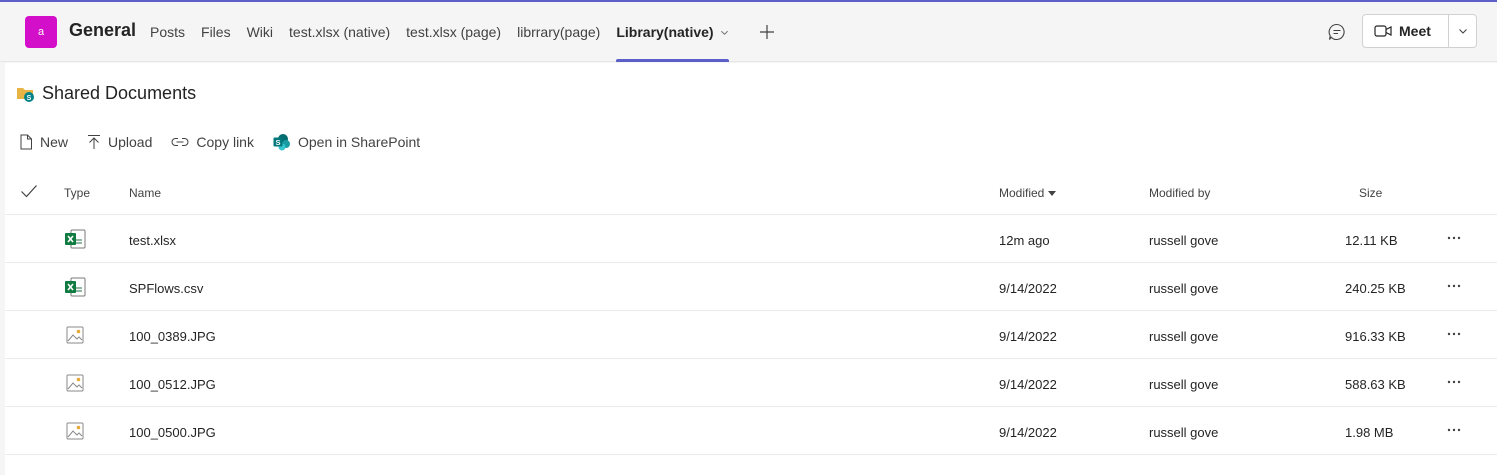 Image resolution: width=1497 pixels, height=475 pixels. I want to click on tab-label: Library(native), so click(665, 32).